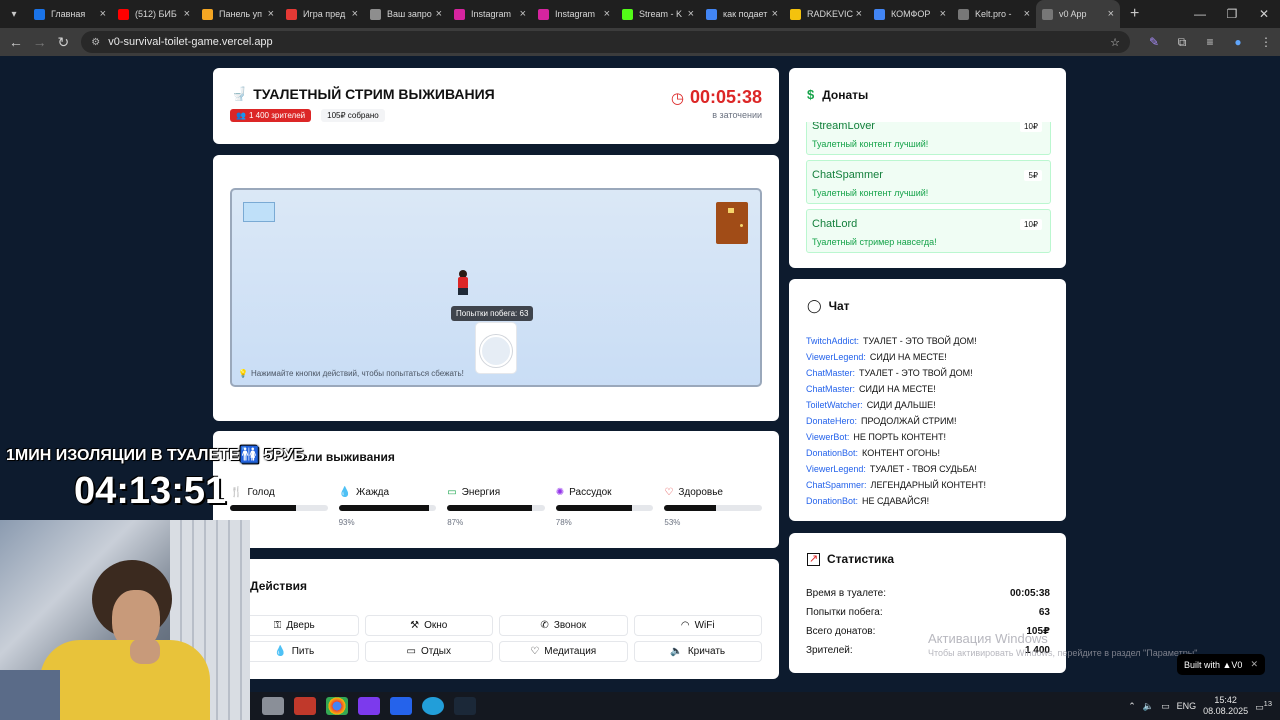 This screenshot has height=720, width=1280. Describe the element at coordinates (697, 625) in the screenshot. I see `action-button: ◠ WiFi` at that location.